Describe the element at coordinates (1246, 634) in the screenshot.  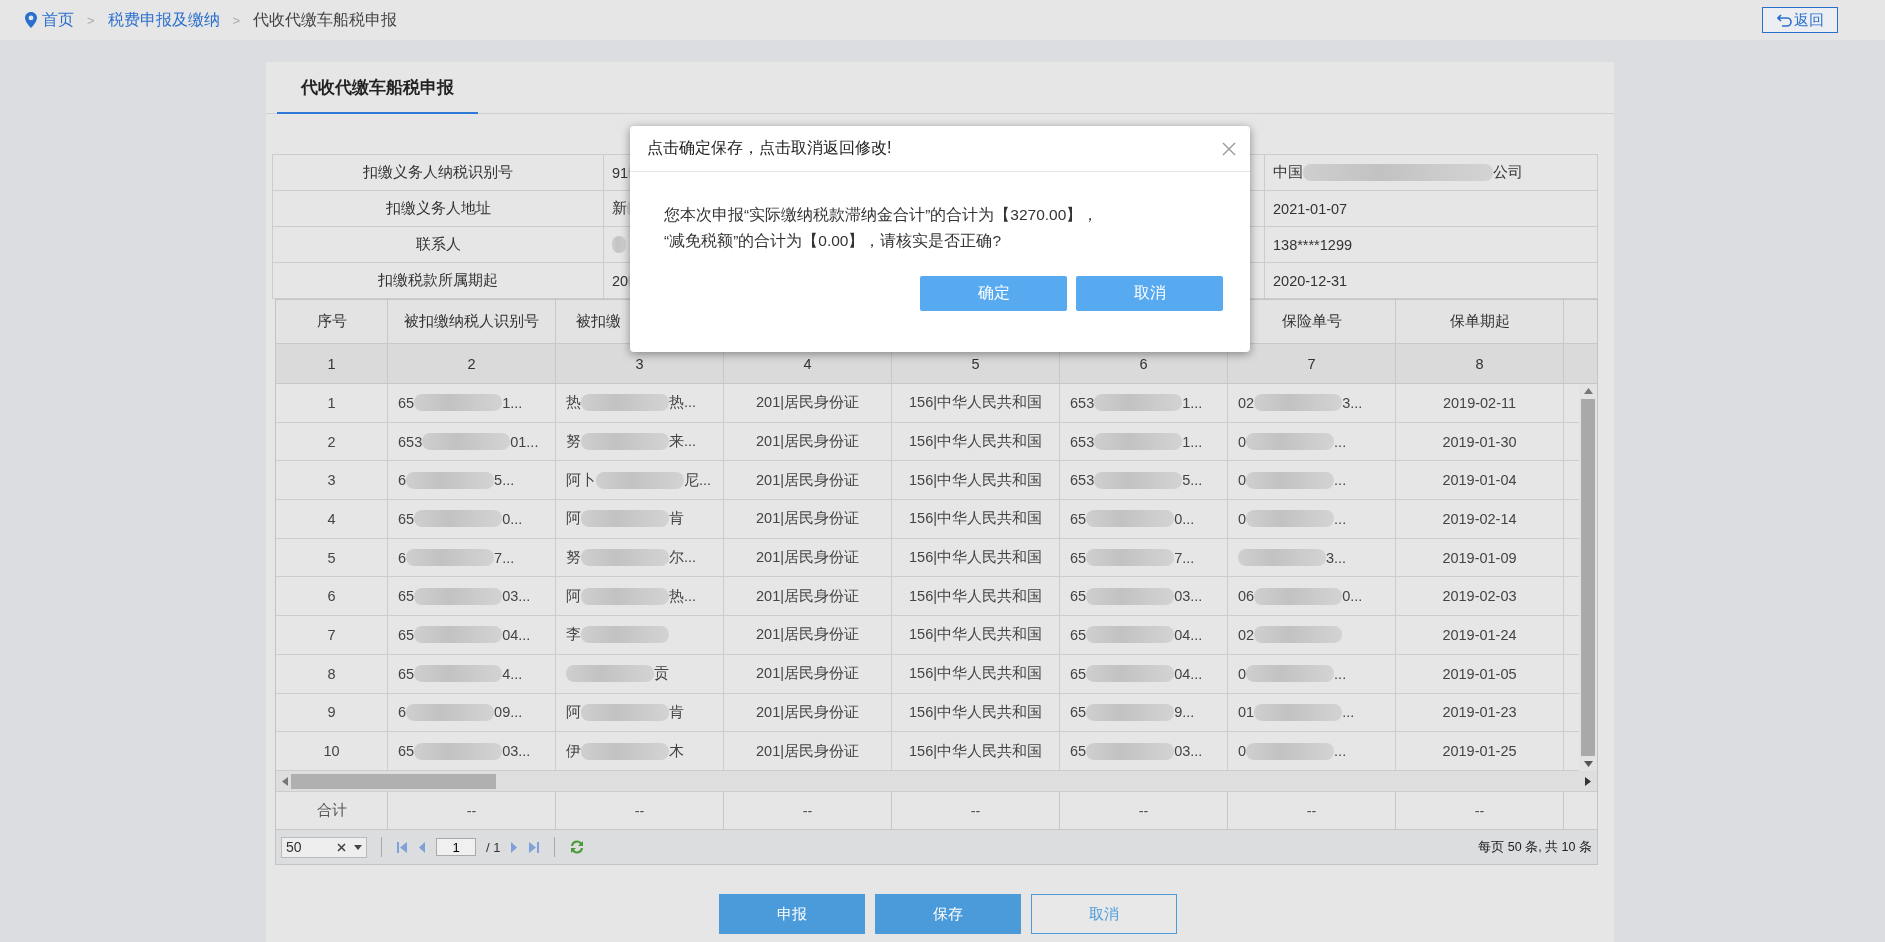
I see `table-cell: 02` at that location.